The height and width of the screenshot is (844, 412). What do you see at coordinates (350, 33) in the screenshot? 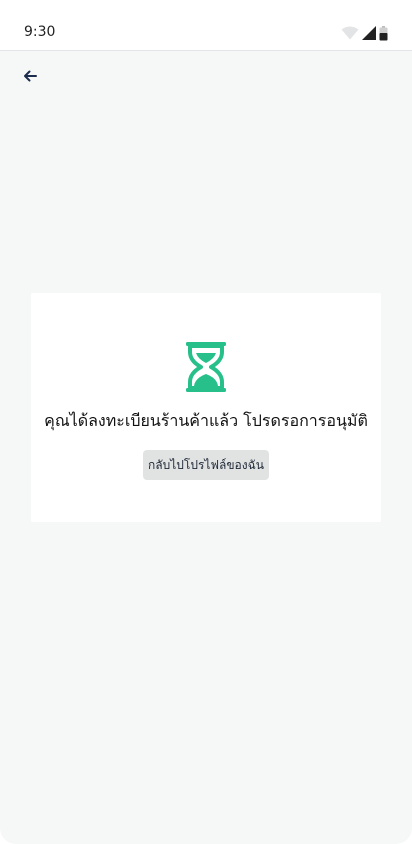
I see `wifi-icon` at bounding box center [350, 33].